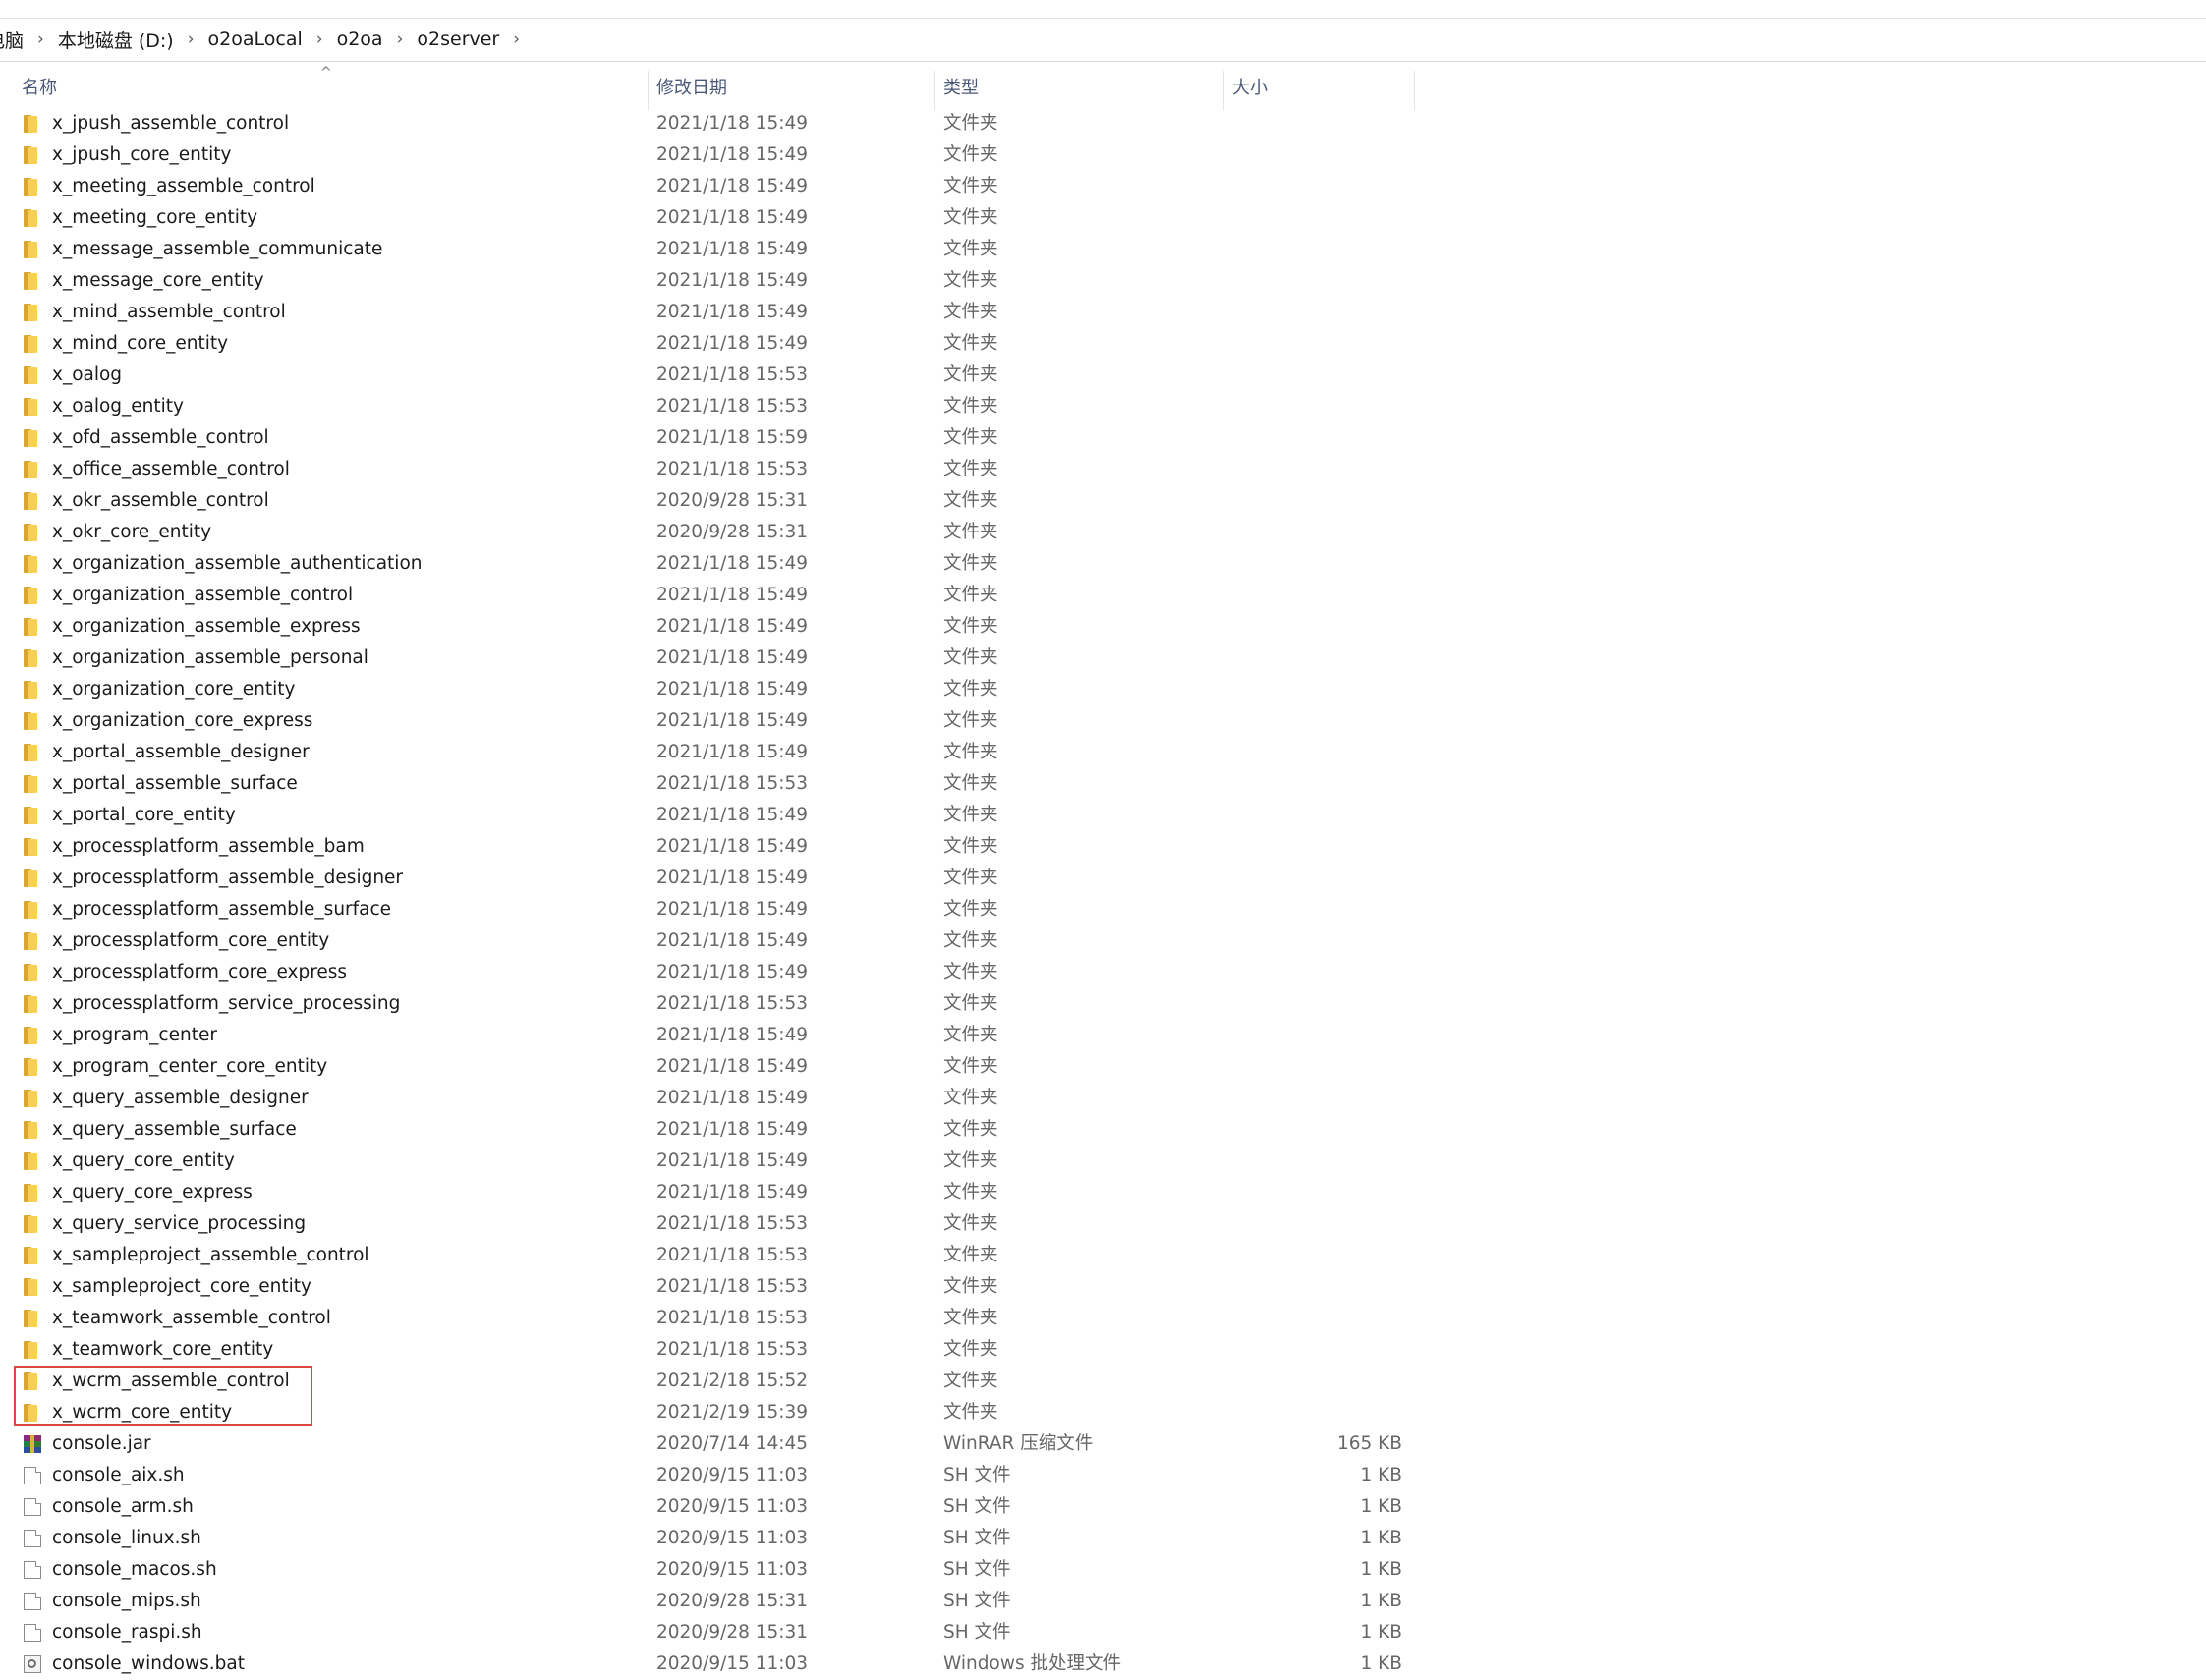 The height and width of the screenshot is (1680, 2206). I want to click on file-list-item: x_ofd_assemble_control 2021/1/18 15:59 文件夹, so click(707, 438).